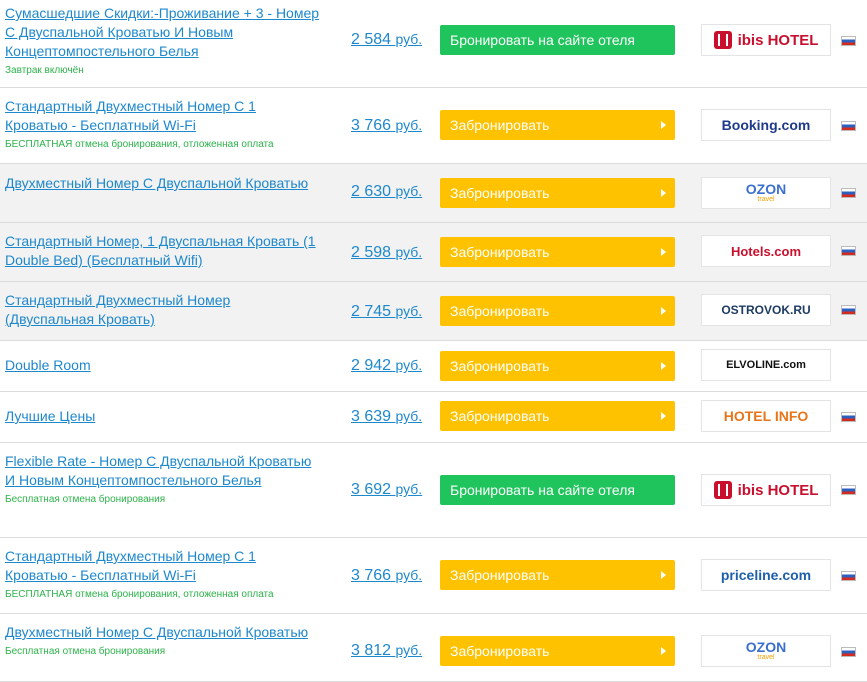 The width and height of the screenshot is (867, 682). I want to click on price-link: 2 745 руб., so click(386, 312).